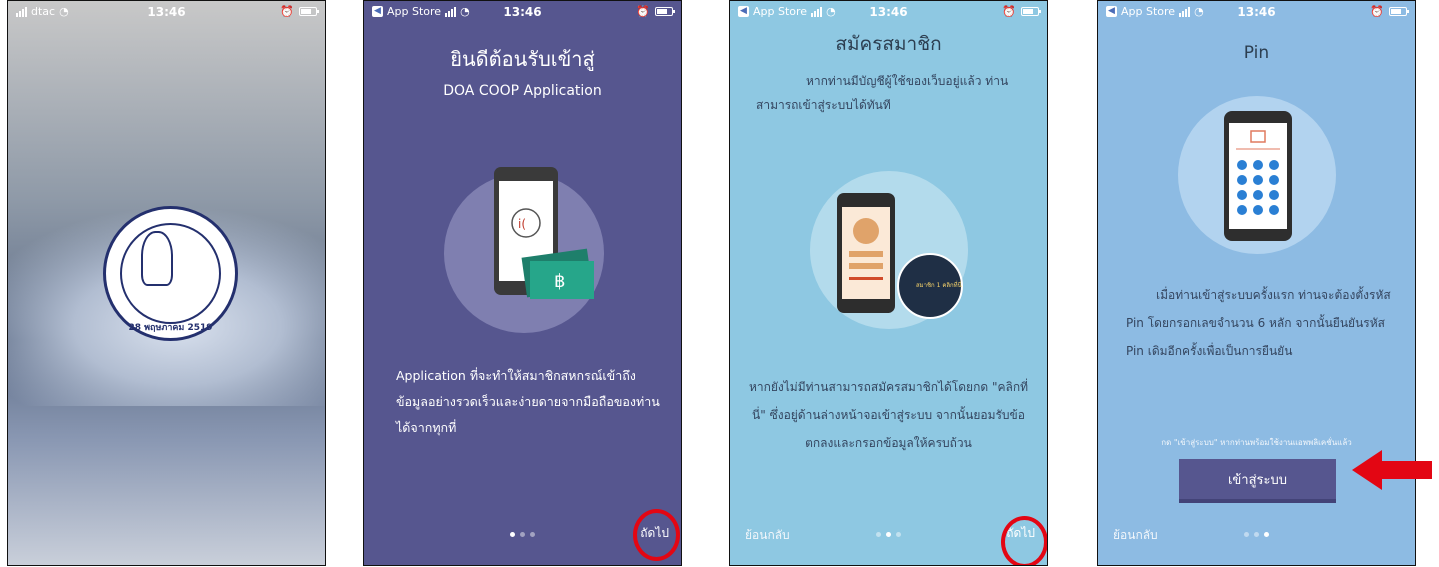 Image resolution: width=1439 pixels, height=567 pixels. Describe the element at coordinates (1392, 470) in the screenshot. I see `pointer-arrow-icon` at that location.